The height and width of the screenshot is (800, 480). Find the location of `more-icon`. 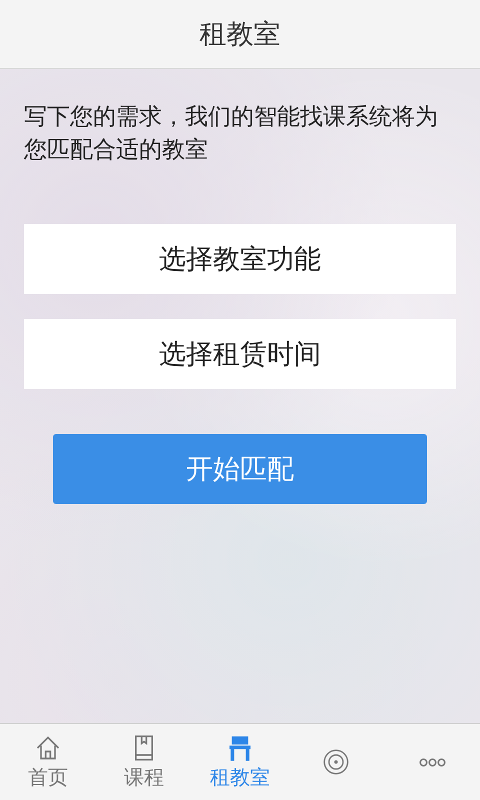

more-icon is located at coordinates (432, 762).